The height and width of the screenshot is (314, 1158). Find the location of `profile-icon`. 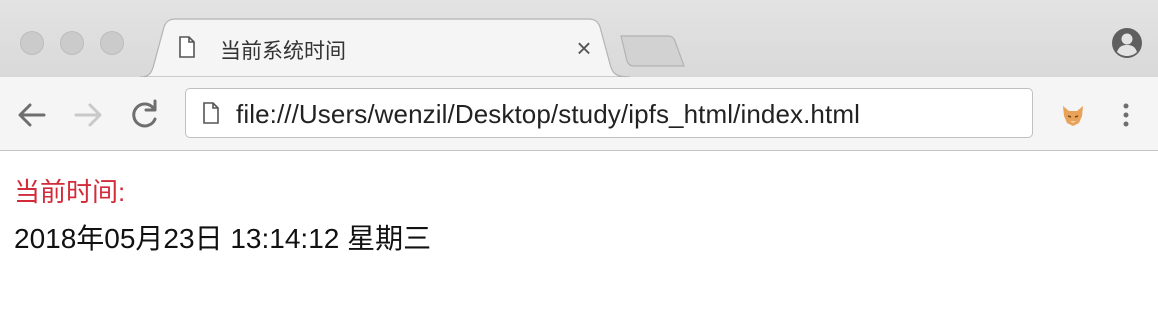

profile-icon is located at coordinates (1127, 43).